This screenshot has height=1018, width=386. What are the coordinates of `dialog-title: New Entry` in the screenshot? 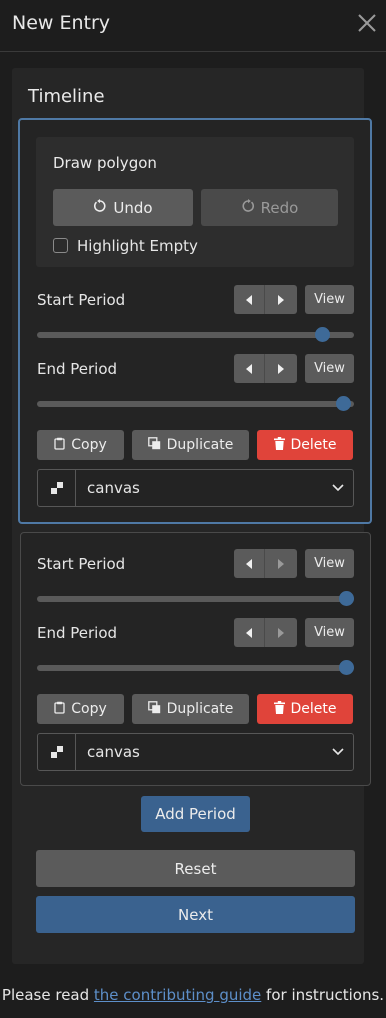 It's located at (61, 23).